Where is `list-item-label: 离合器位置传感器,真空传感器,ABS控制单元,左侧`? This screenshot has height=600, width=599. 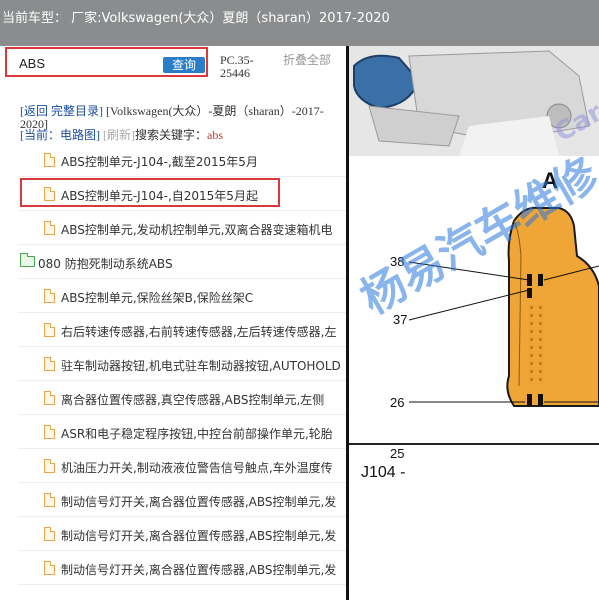 list-item-label: 离合器位置传感器,真空传感器,ABS控制单元,左侧 is located at coordinates (193, 400).